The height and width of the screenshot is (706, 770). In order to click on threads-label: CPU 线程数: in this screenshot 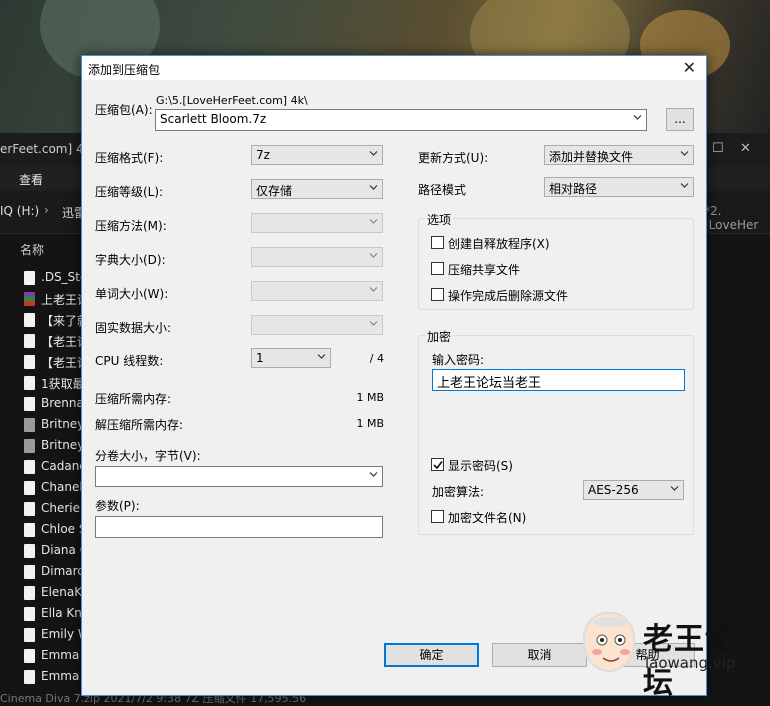, I will do `click(129, 361)`.